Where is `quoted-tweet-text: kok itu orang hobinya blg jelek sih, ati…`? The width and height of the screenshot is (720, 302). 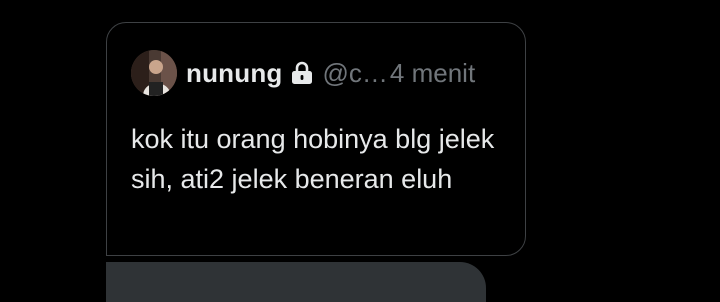
quoted-tweet-text: kok itu orang hobinya blg jelek sih, ati… is located at coordinates (313, 159).